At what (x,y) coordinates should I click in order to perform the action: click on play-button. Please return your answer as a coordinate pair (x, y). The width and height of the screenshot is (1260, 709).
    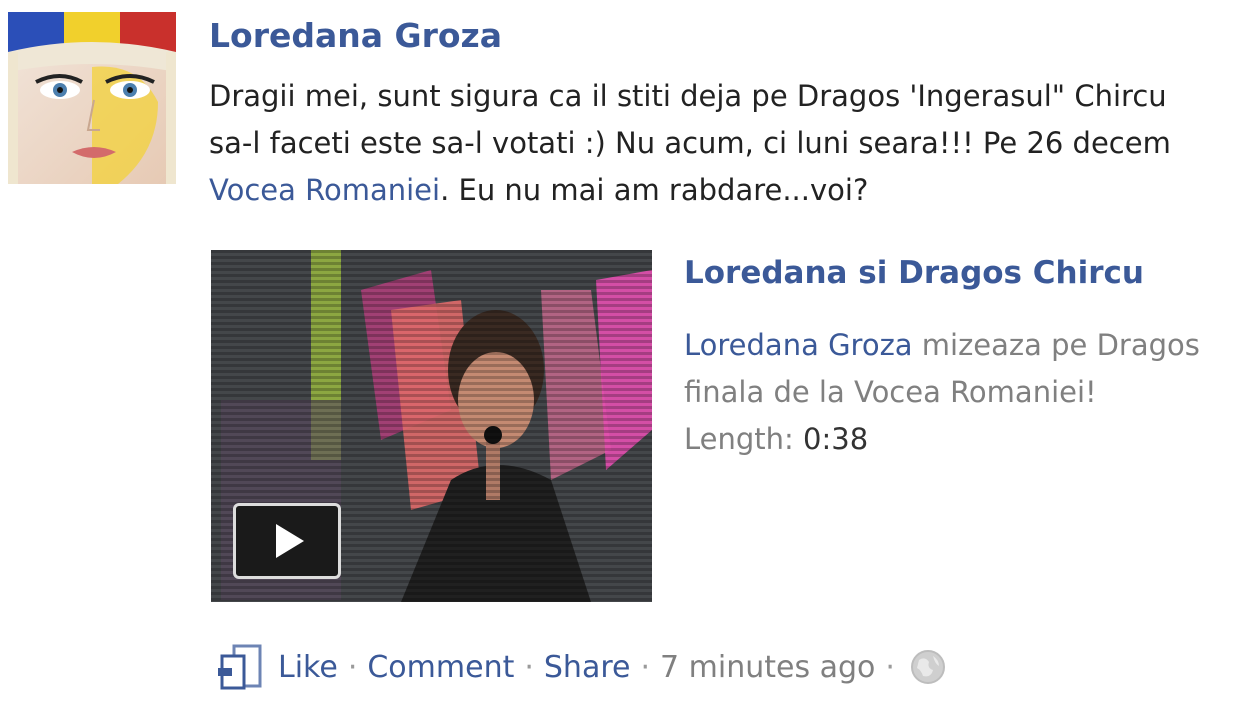
    Looking at the image, I should click on (287, 541).